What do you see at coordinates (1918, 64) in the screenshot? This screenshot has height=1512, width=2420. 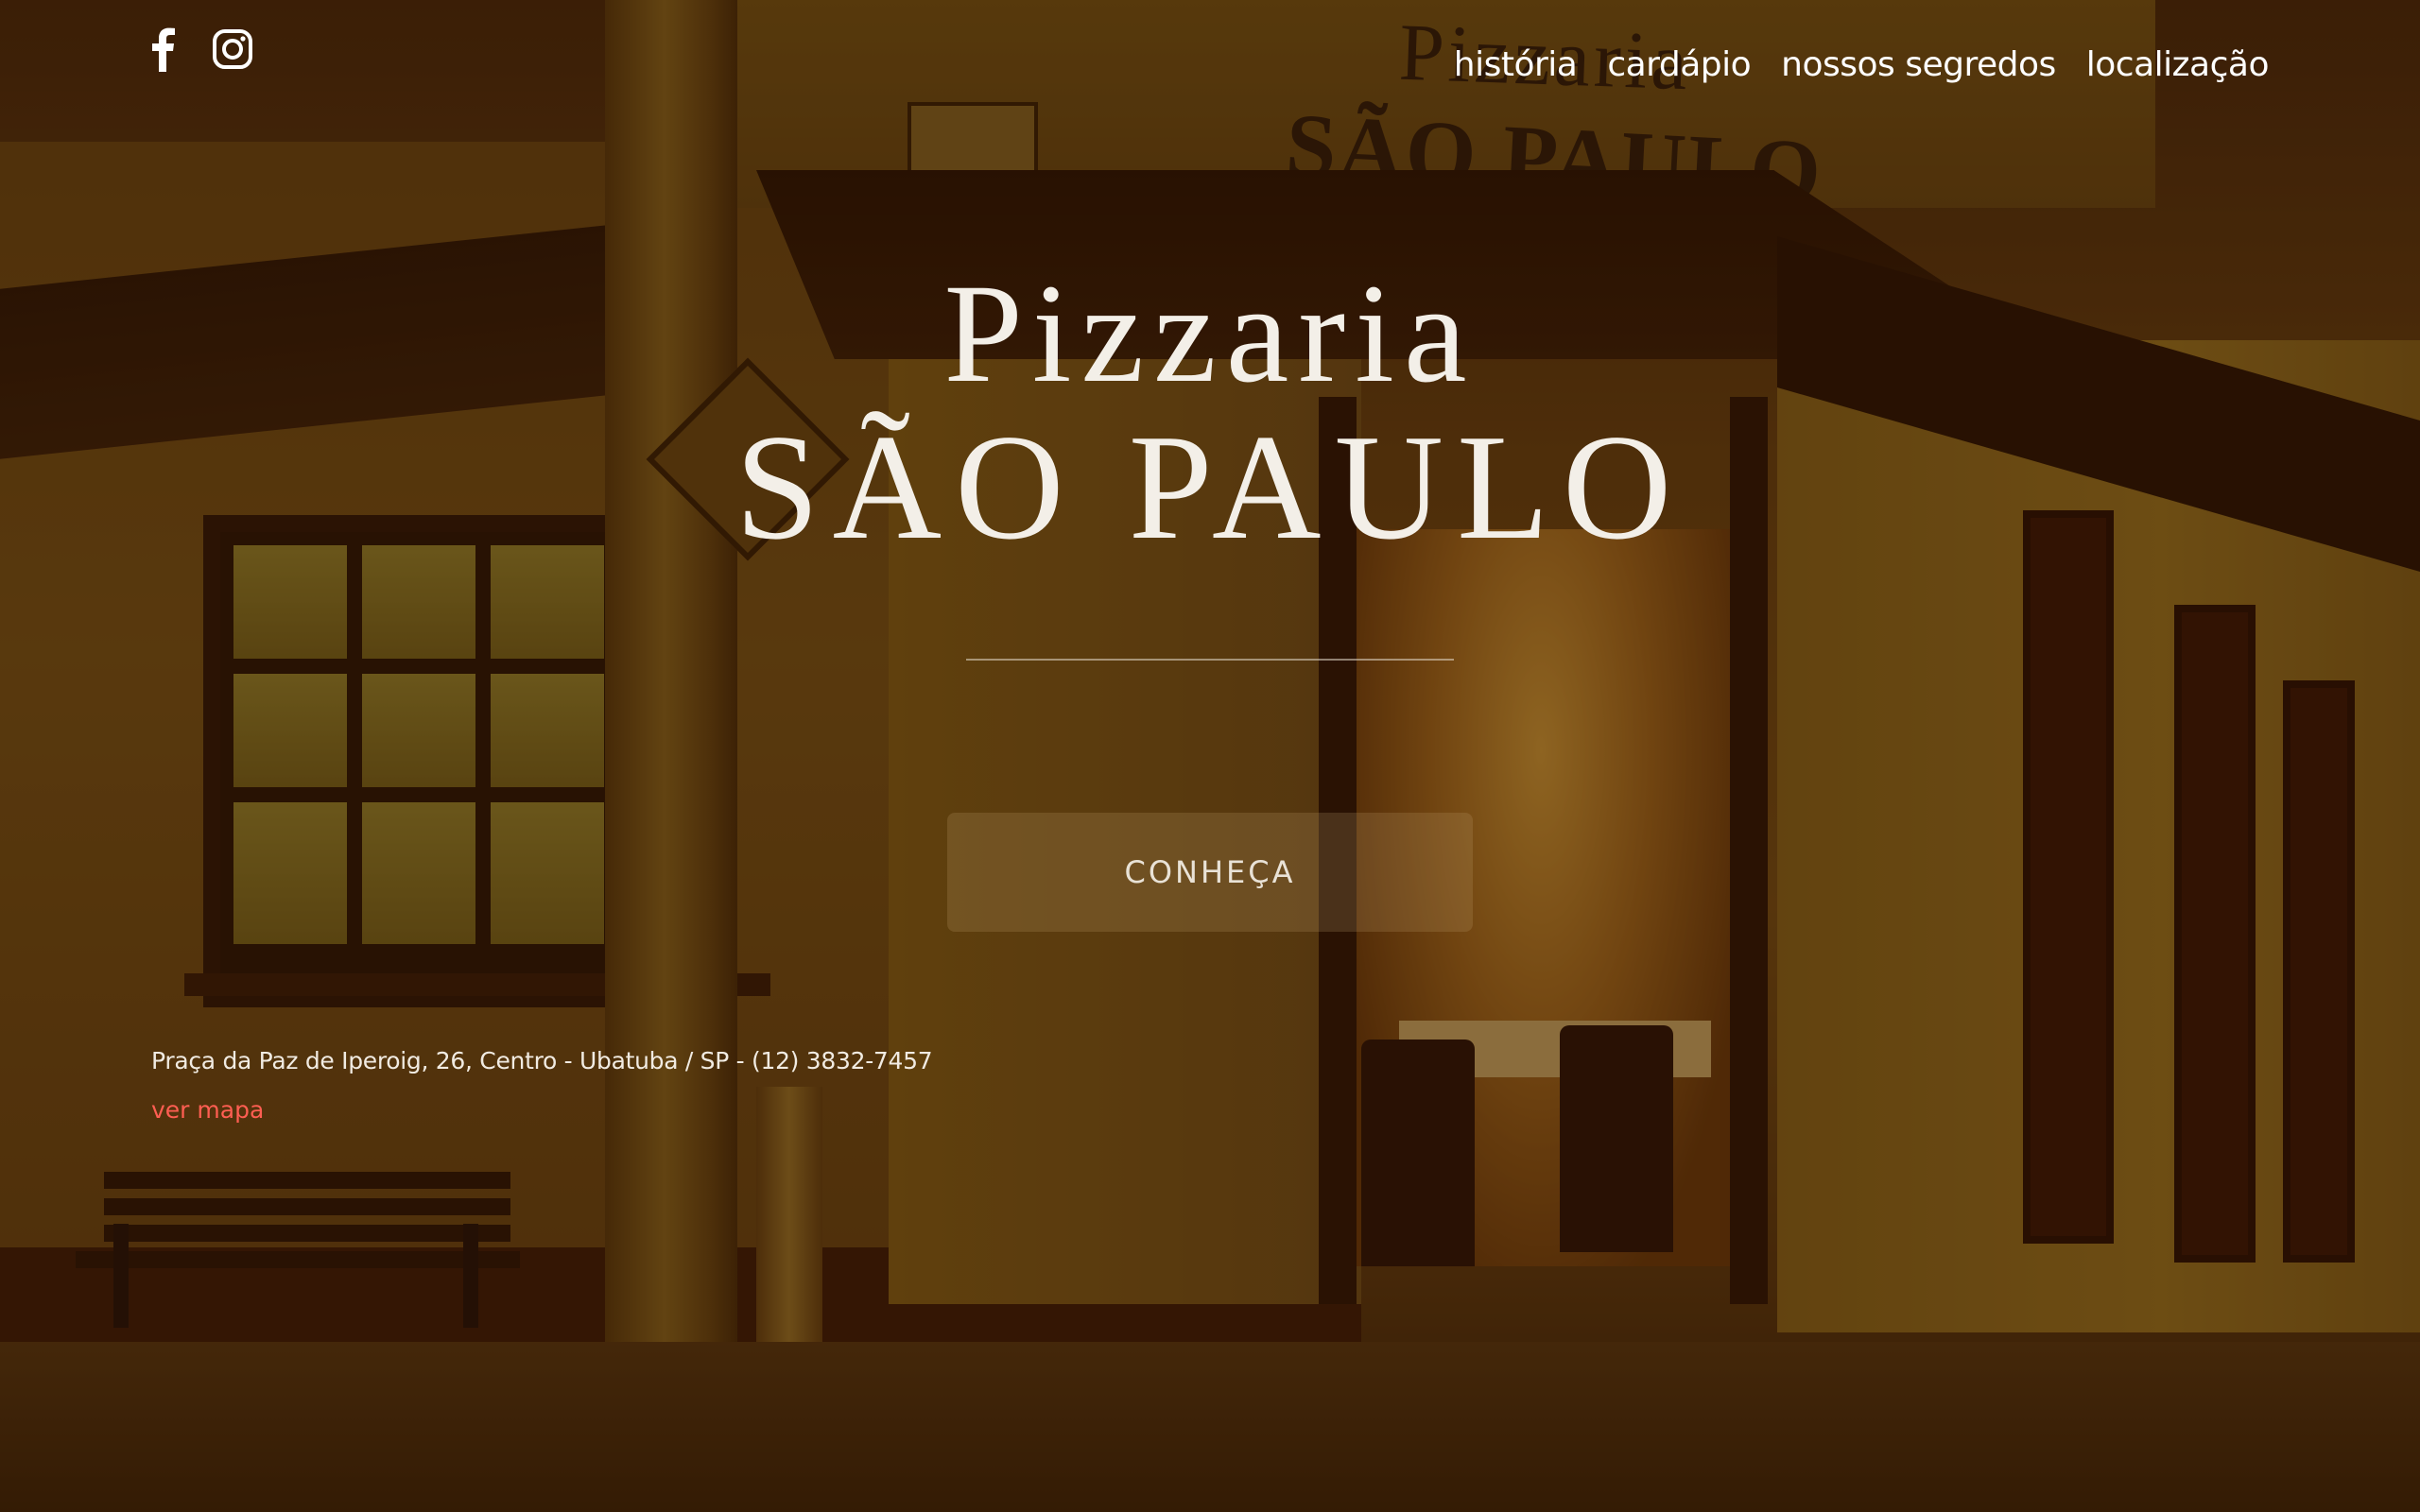 I see `nav-item-nossos-segredos: nossos segredos` at bounding box center [1918, 64].